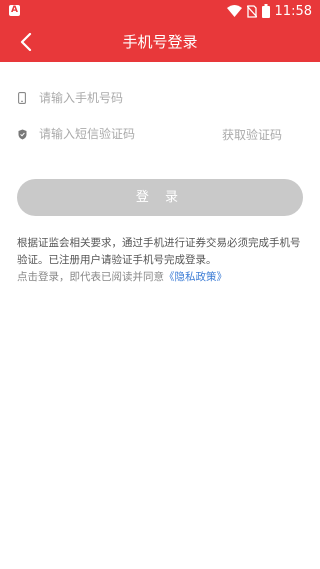 The width and height of the screenshot is (320, 569). I want to click on phone-input, so click(124, 98).